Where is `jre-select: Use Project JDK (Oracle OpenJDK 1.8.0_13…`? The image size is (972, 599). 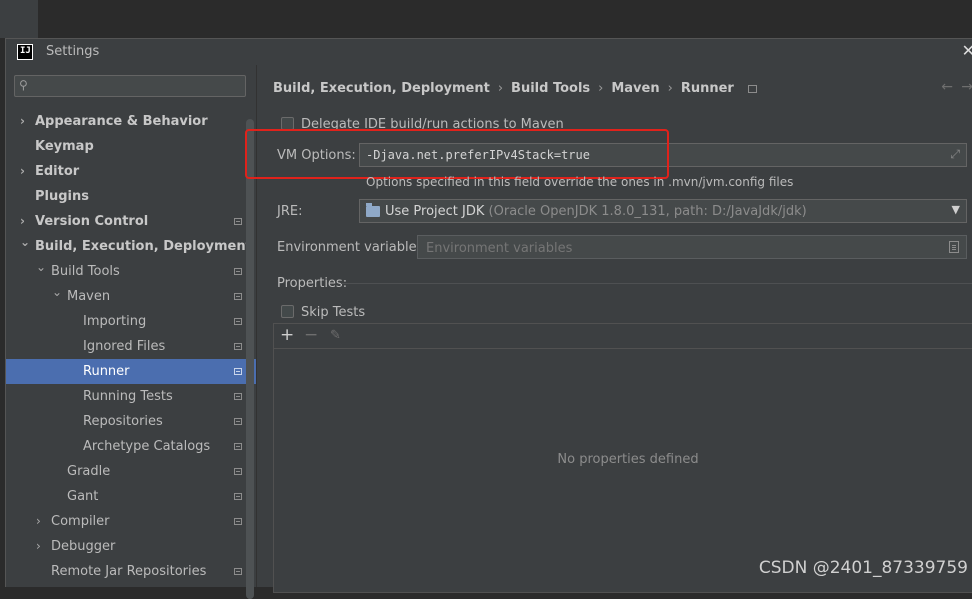 jre-select: Use Project JDK (Oracle OpenJDK 1.8.0_13… is located at coordinates (663, 211).